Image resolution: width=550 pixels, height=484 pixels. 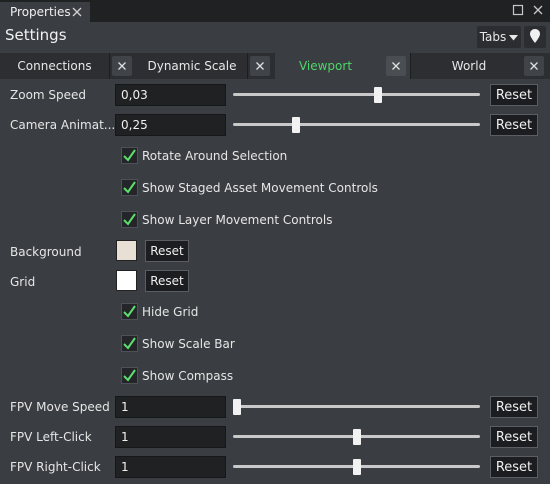 I want to click on tab-dynamic-scale: Dynamic Scale, so click(x=192, y=66).